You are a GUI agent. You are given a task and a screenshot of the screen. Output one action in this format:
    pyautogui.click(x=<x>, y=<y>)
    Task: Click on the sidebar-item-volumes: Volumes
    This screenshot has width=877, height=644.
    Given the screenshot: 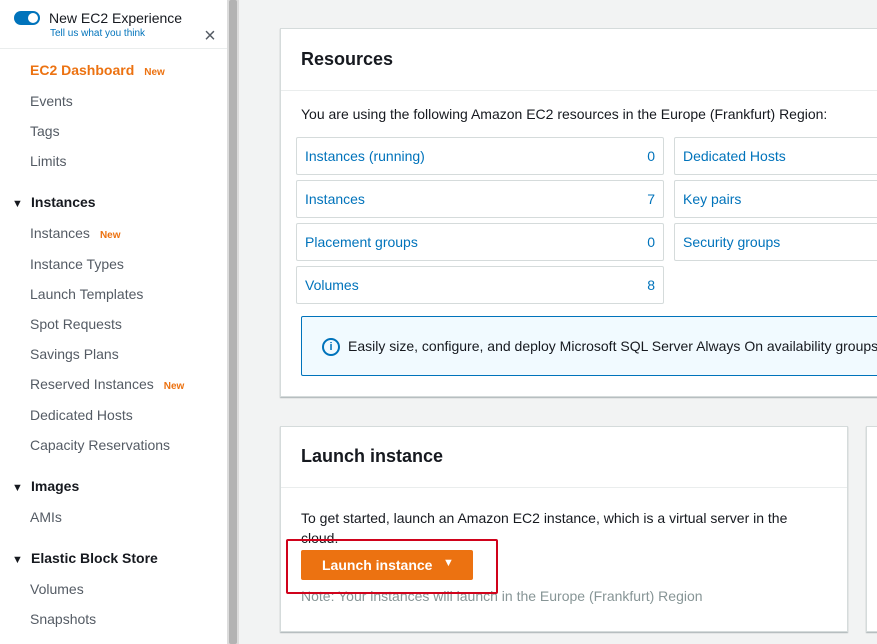 What is the action you would take?
    pyautogui.click(x=57, y=589)
    